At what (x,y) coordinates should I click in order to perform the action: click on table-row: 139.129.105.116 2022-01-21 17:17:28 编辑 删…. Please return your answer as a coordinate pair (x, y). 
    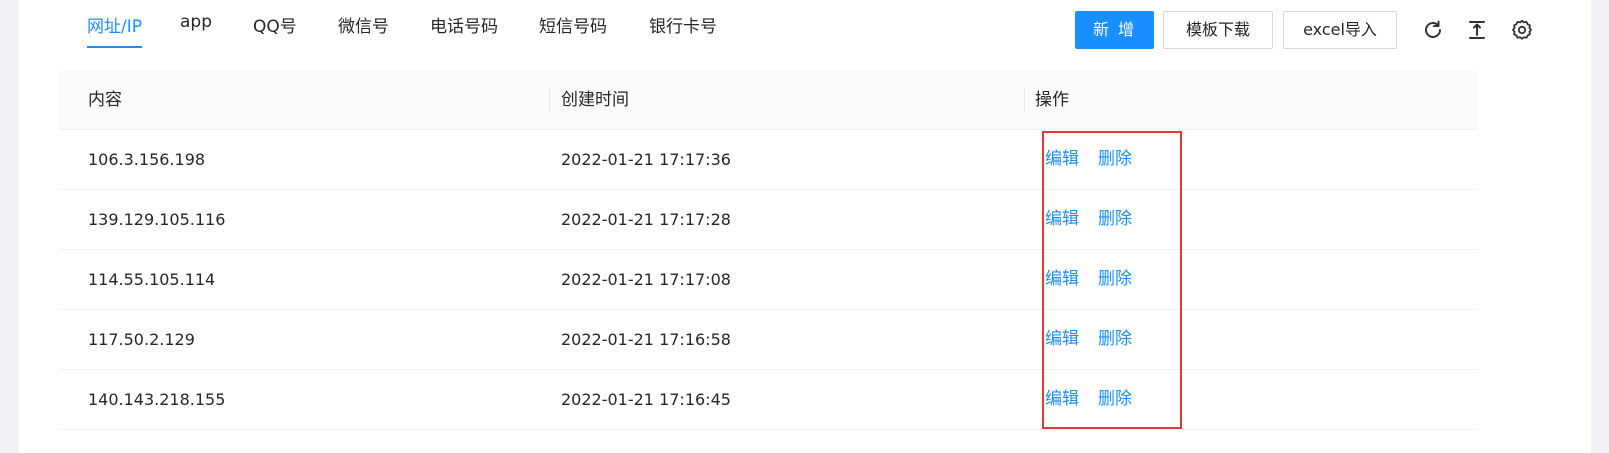
    Looking at the image, I should click on (768, 220).